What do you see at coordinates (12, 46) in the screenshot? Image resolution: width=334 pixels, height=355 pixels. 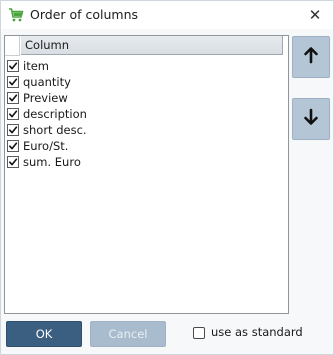 I see `header-checkbox-column` at bounding box center [12, 46].